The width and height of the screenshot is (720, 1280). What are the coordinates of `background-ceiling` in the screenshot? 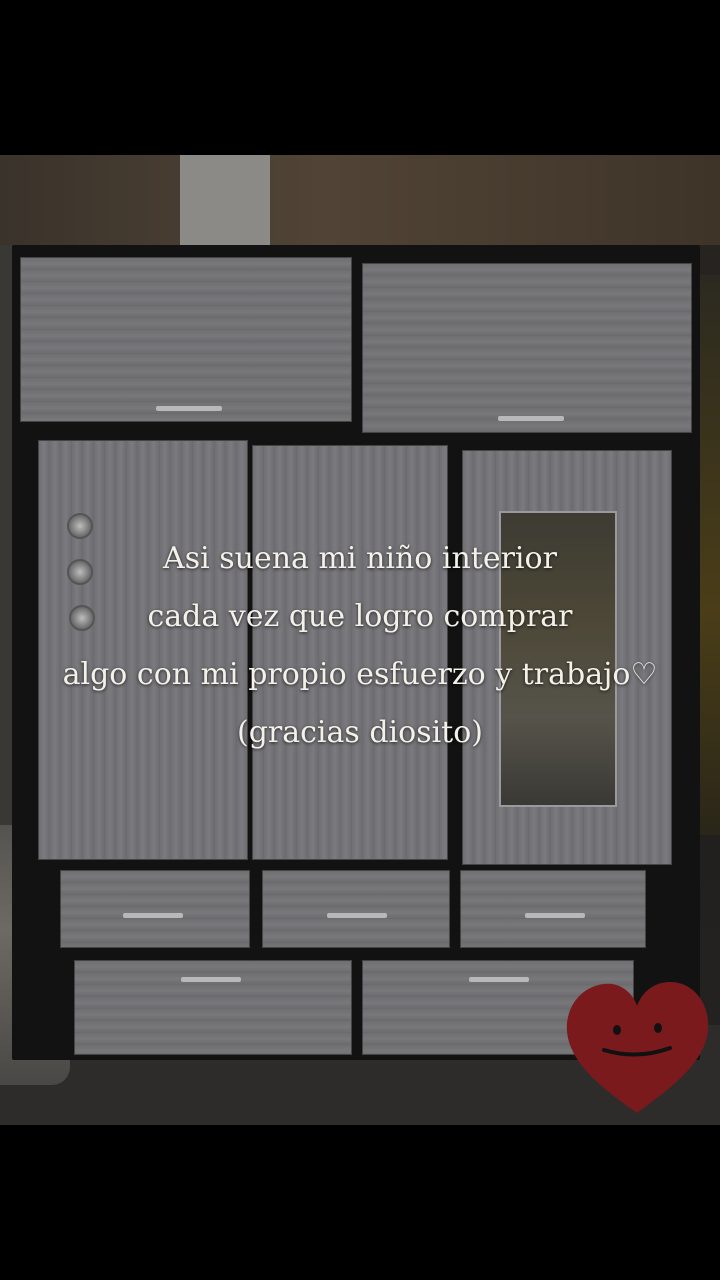 It's located at (360, 200).